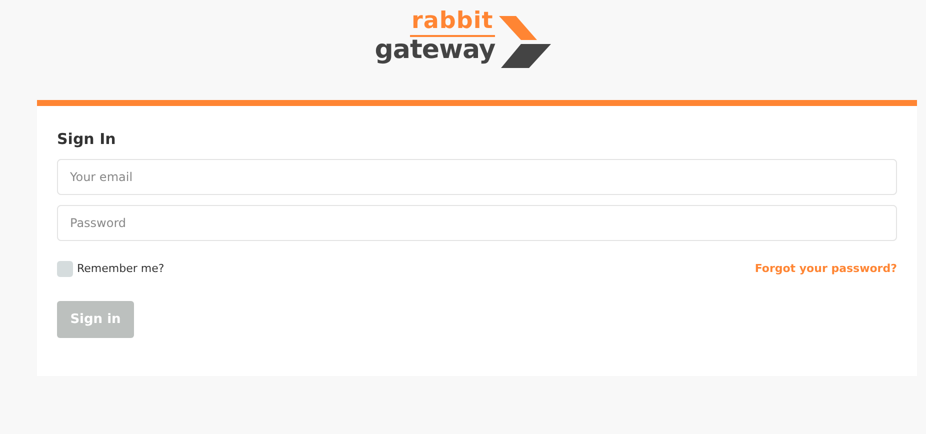  I want to click on logo-text: gateway, so click(435, 50).